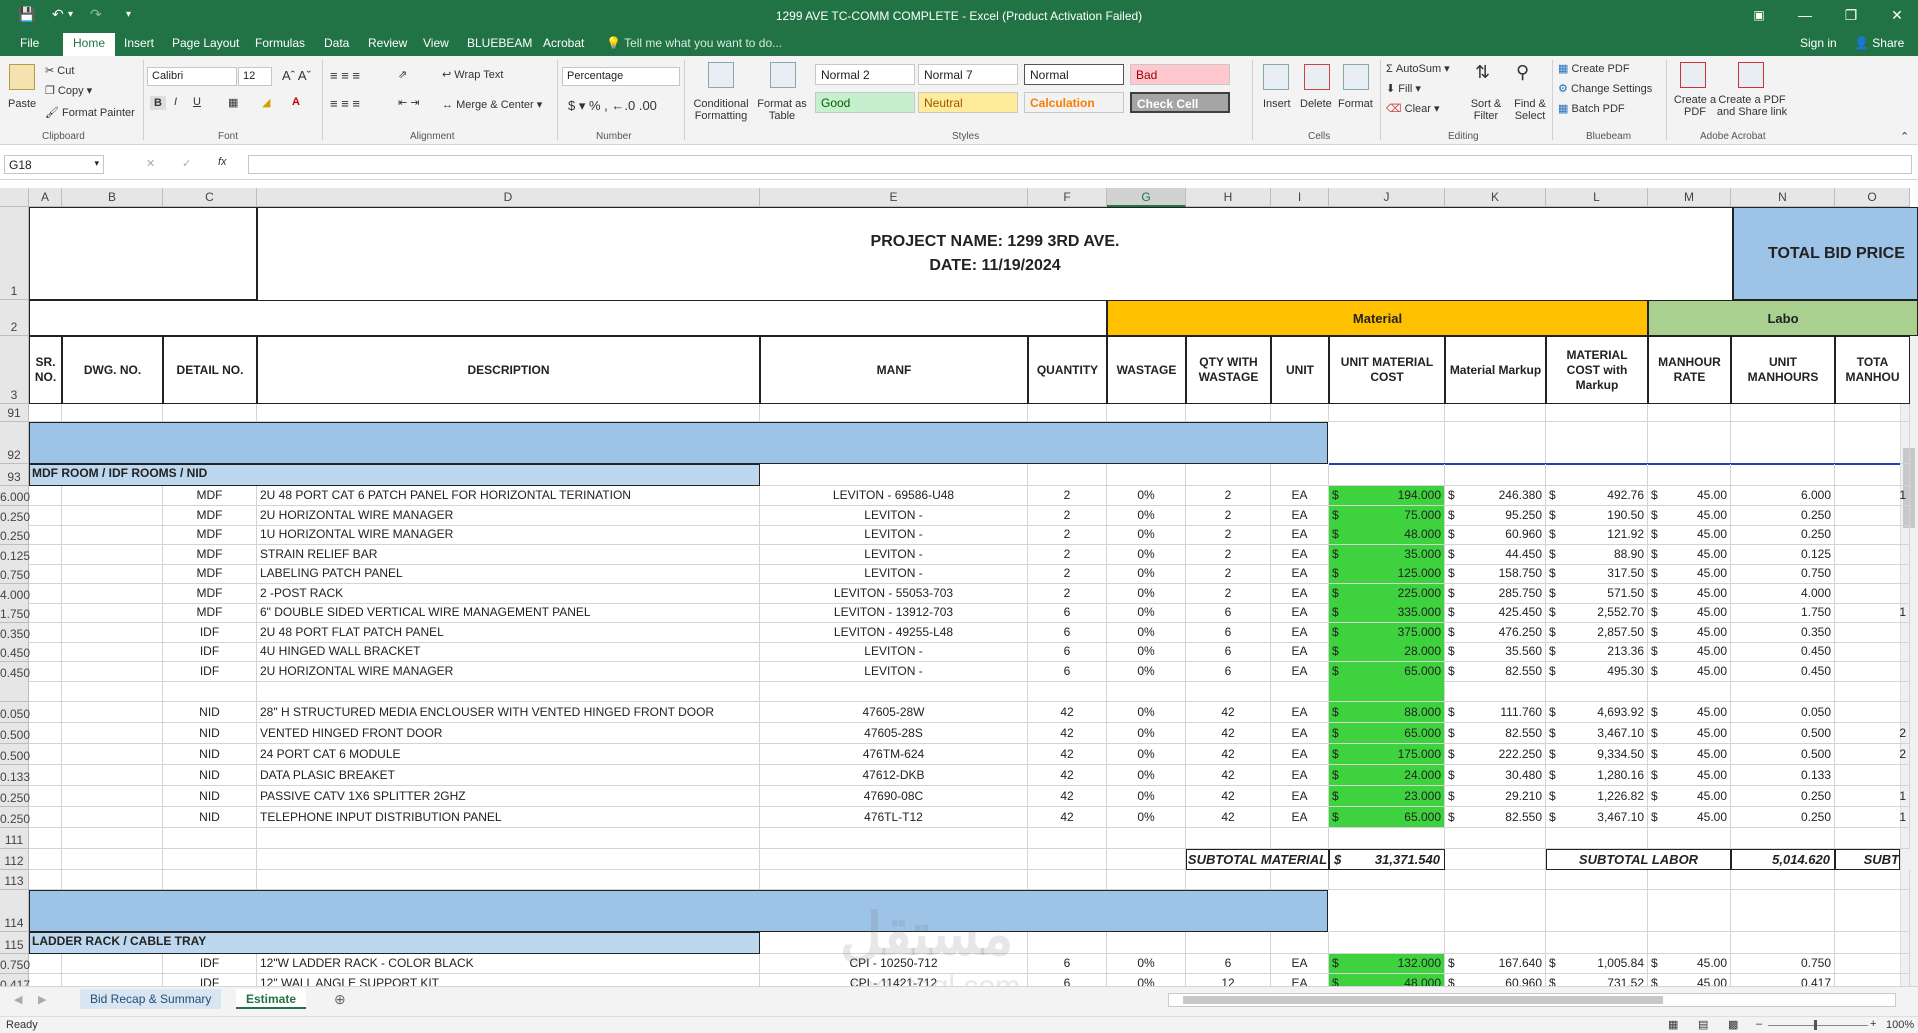 This screenshot has height=1033, width=1918. Describe the element at coordinates (210, 712) in the screenshot. I see `cell-c: NID` at that location.